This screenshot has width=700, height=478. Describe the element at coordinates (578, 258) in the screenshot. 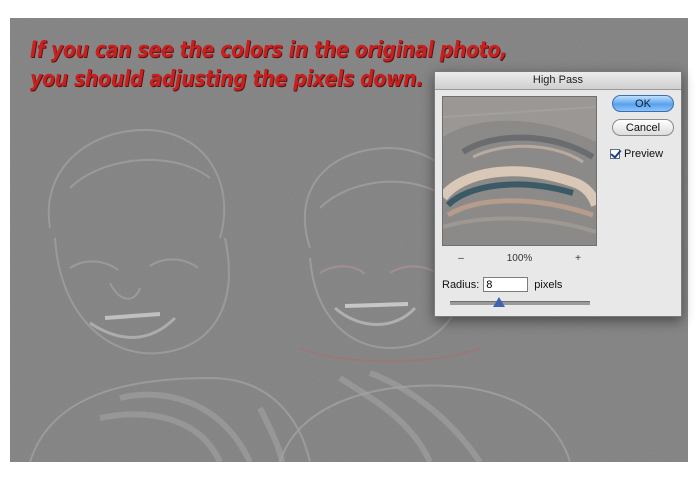

I see `zoom-in-button: +` at that location.